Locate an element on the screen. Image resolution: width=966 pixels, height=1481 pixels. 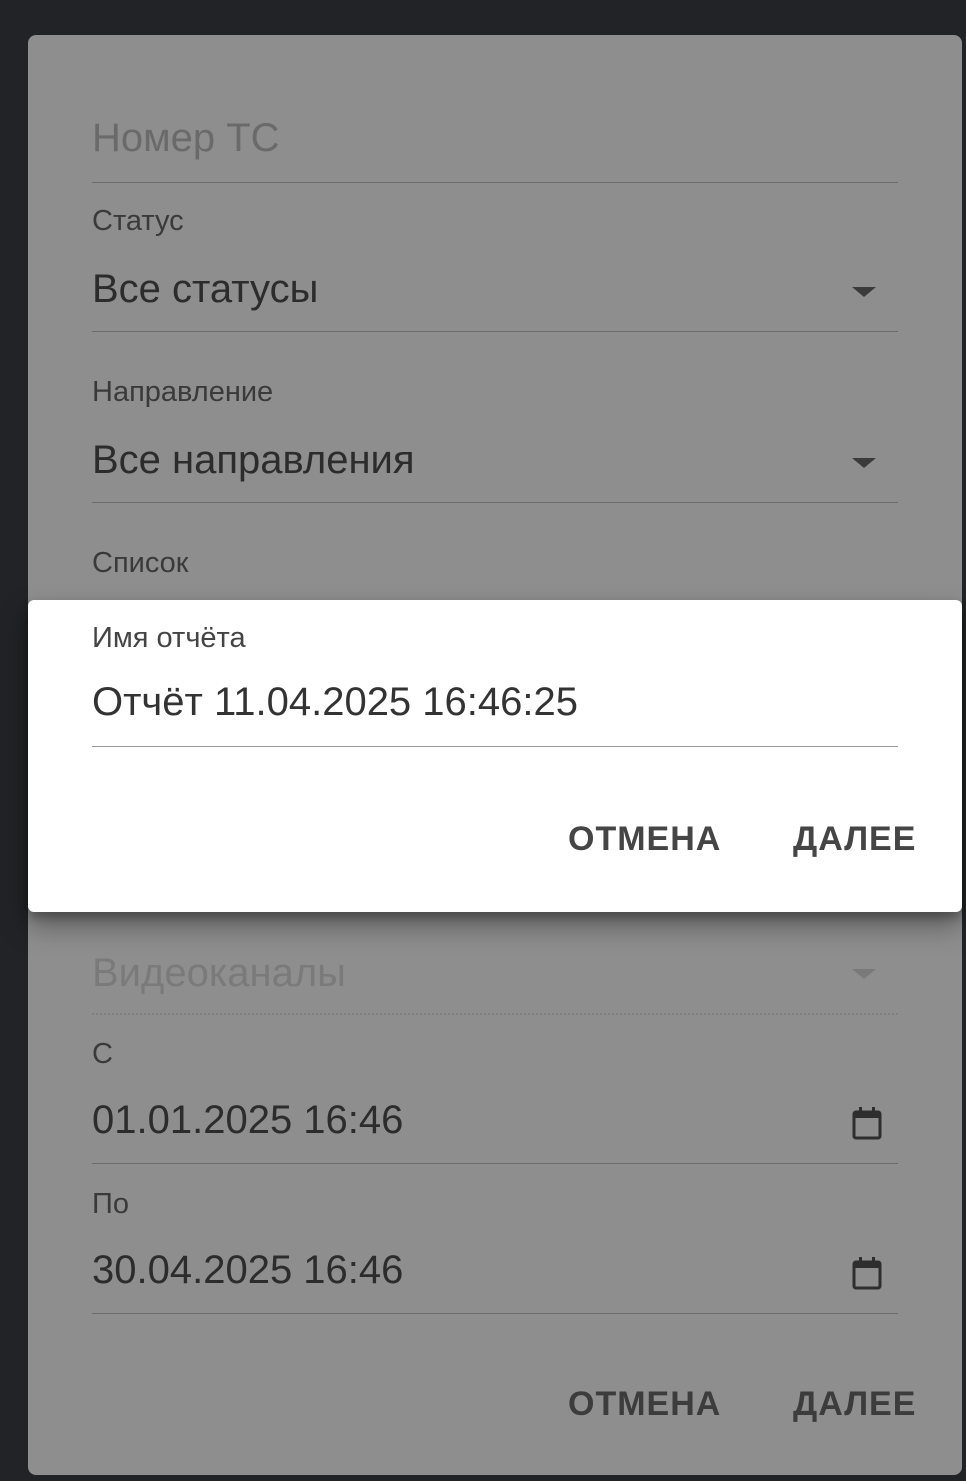
date-from-underline is located at coordinates (495, 1163).